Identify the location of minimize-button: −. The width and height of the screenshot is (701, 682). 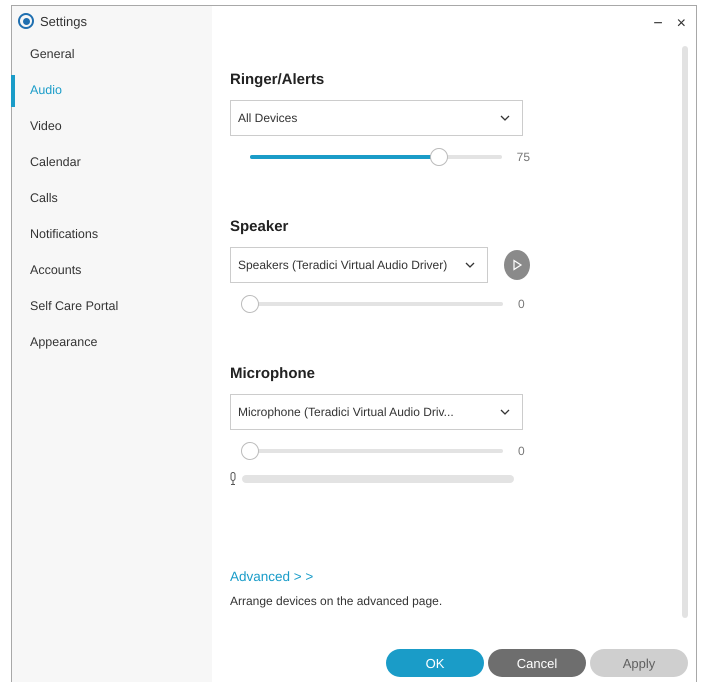
(658, 24).